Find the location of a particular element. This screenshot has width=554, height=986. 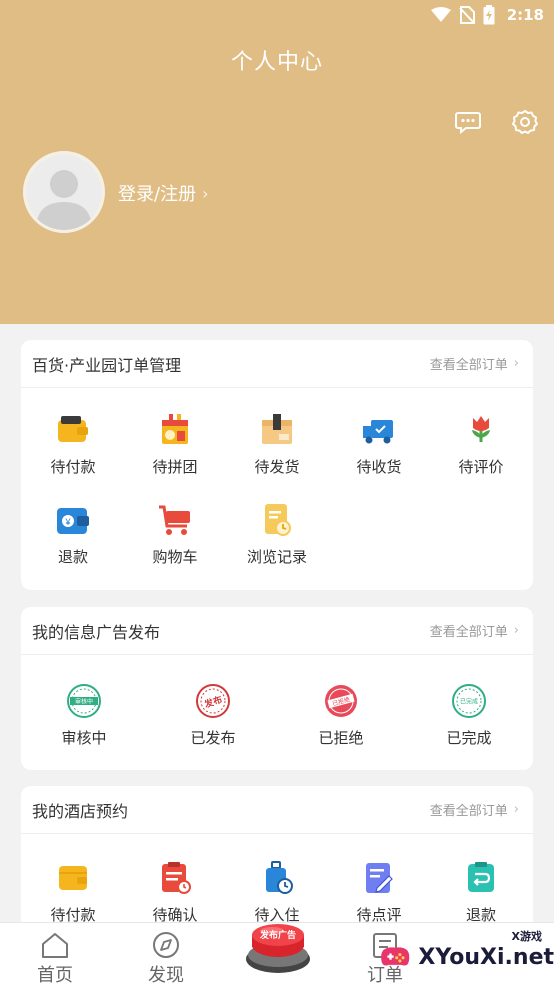

ads-grid: 审核中 审核中 发布 已发布 已拒绝 已拒绝 已完成 已完成 is located at coordinates (277, 712).